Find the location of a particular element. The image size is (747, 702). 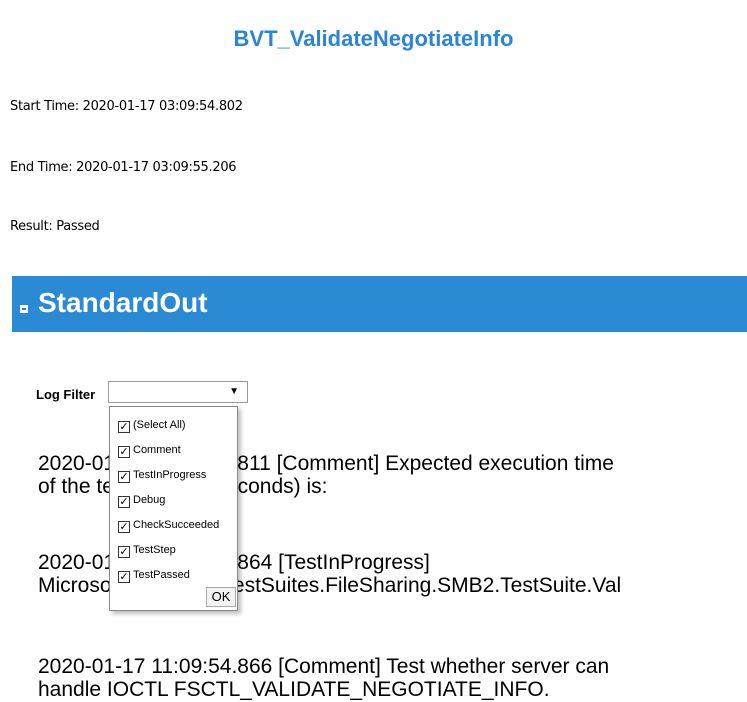

end-time: End Time: 2020-01-17 03:09:55.206 is located at coordinates (123, 167).